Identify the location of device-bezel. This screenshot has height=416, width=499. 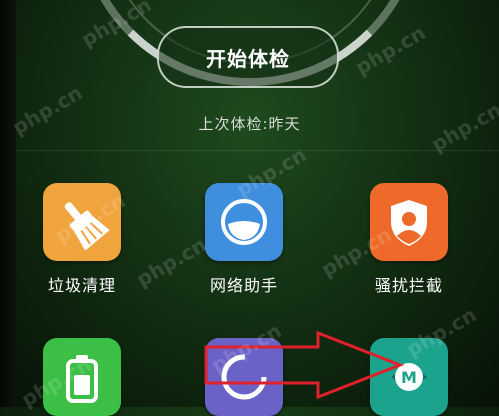
(8, 203).